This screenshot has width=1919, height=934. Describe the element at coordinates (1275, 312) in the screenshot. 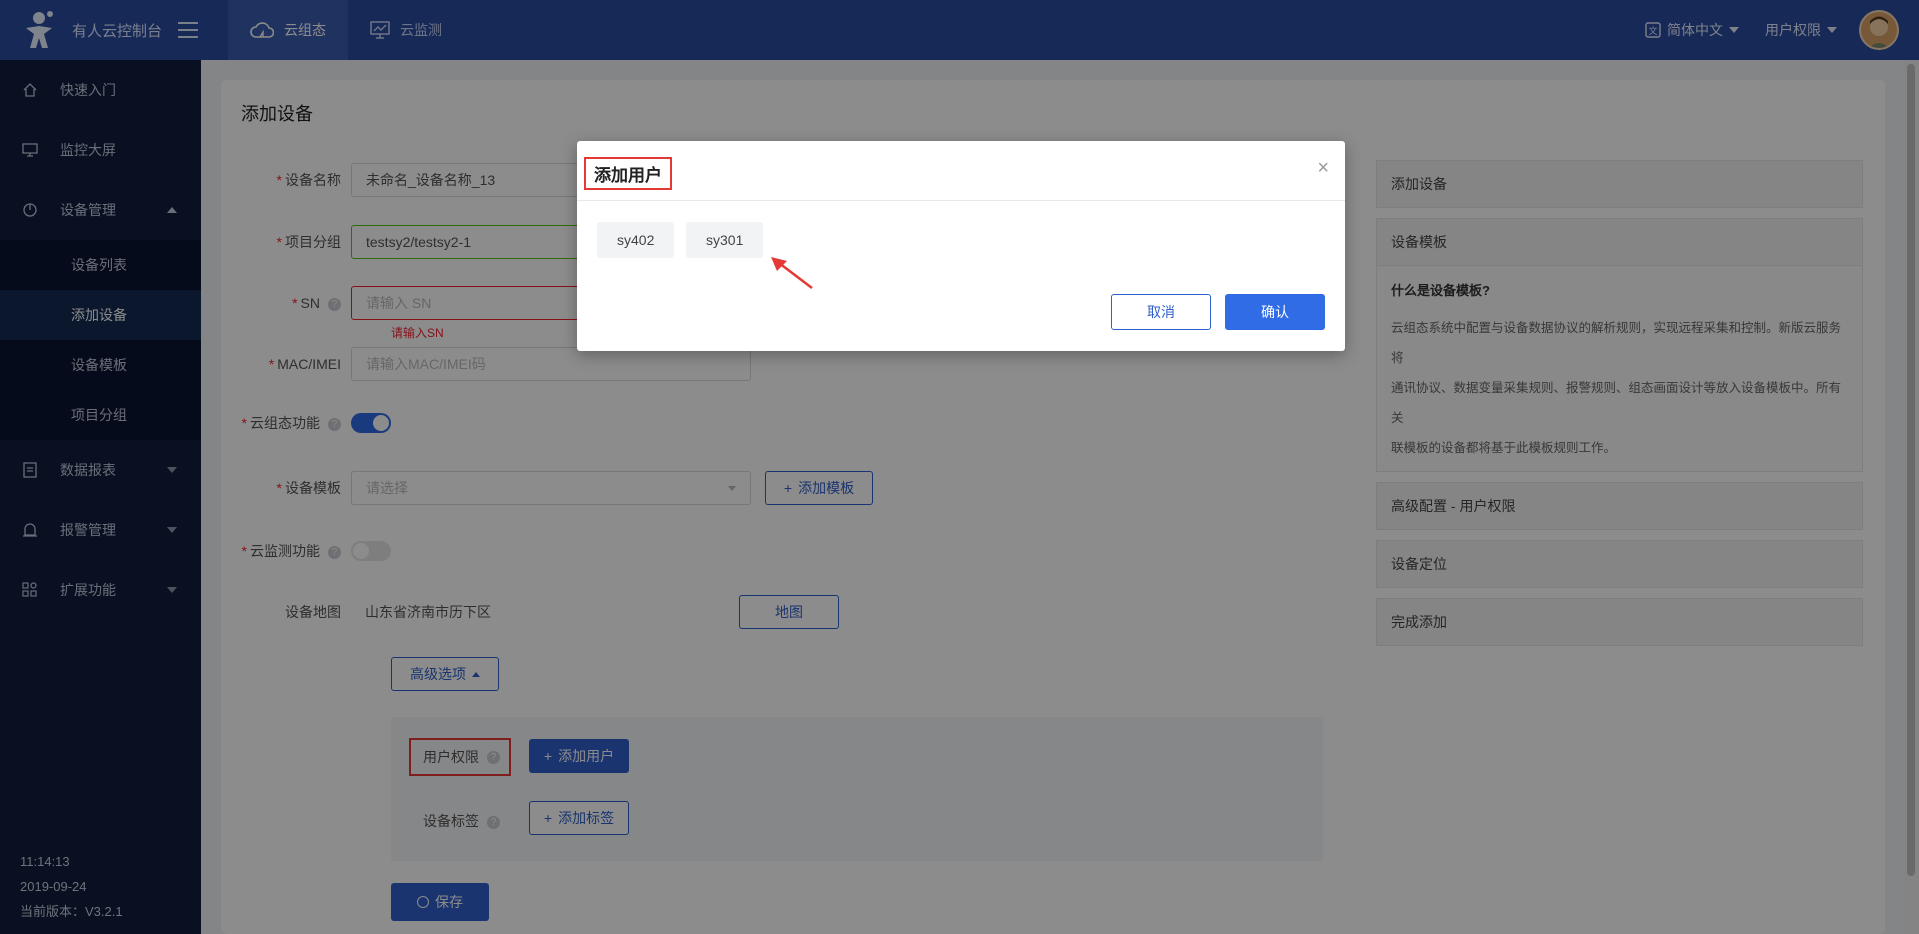

I see `confirm-button: 确认` at that location.